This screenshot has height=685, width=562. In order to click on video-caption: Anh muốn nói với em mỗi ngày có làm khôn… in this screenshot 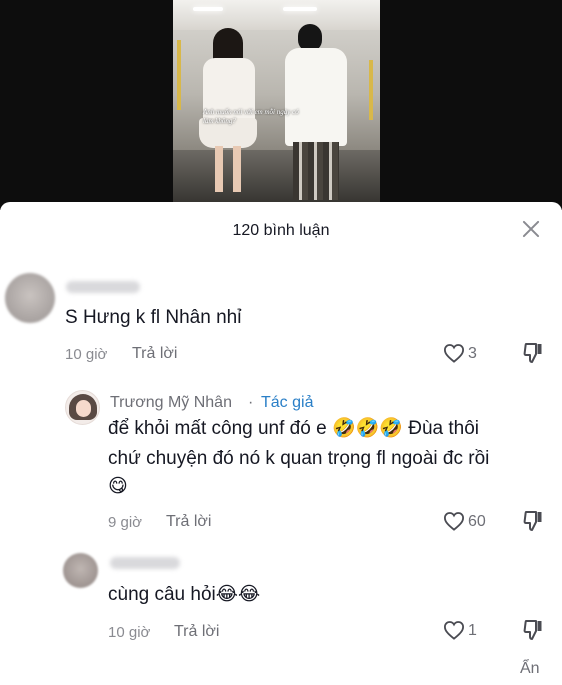, I will do `click(251, 116)`.